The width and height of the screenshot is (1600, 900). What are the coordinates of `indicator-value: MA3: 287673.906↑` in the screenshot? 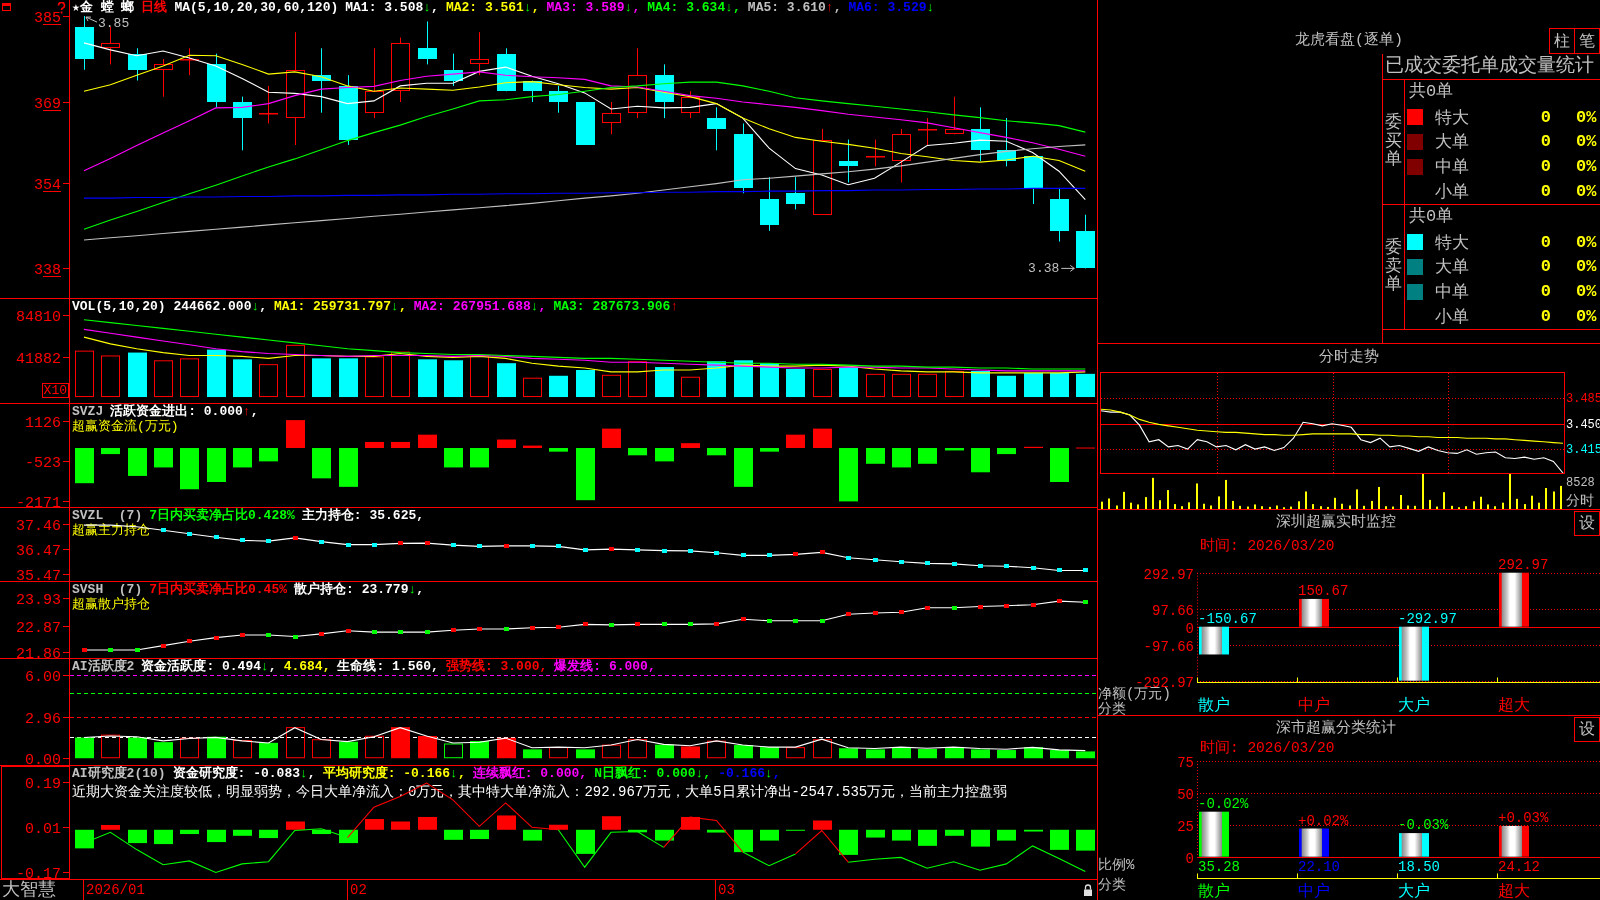 It's located at (616, 306).